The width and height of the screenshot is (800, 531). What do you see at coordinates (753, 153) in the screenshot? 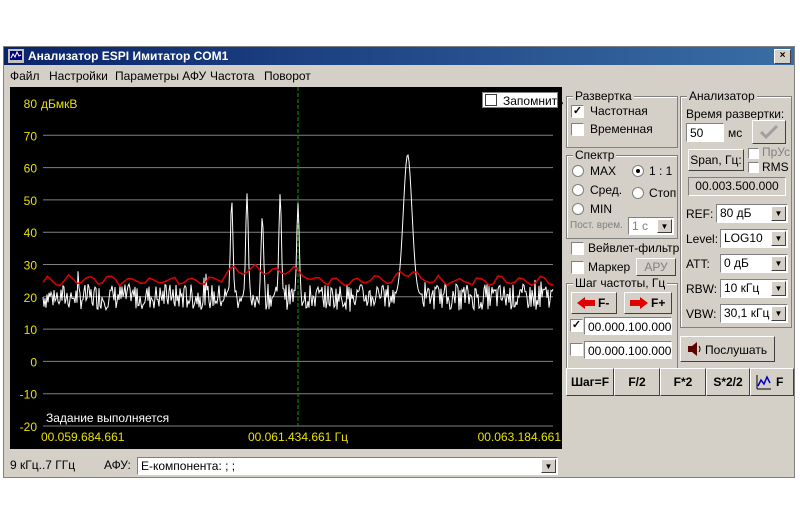
I see `pru-checkbox` at bounding box center [753, 153].